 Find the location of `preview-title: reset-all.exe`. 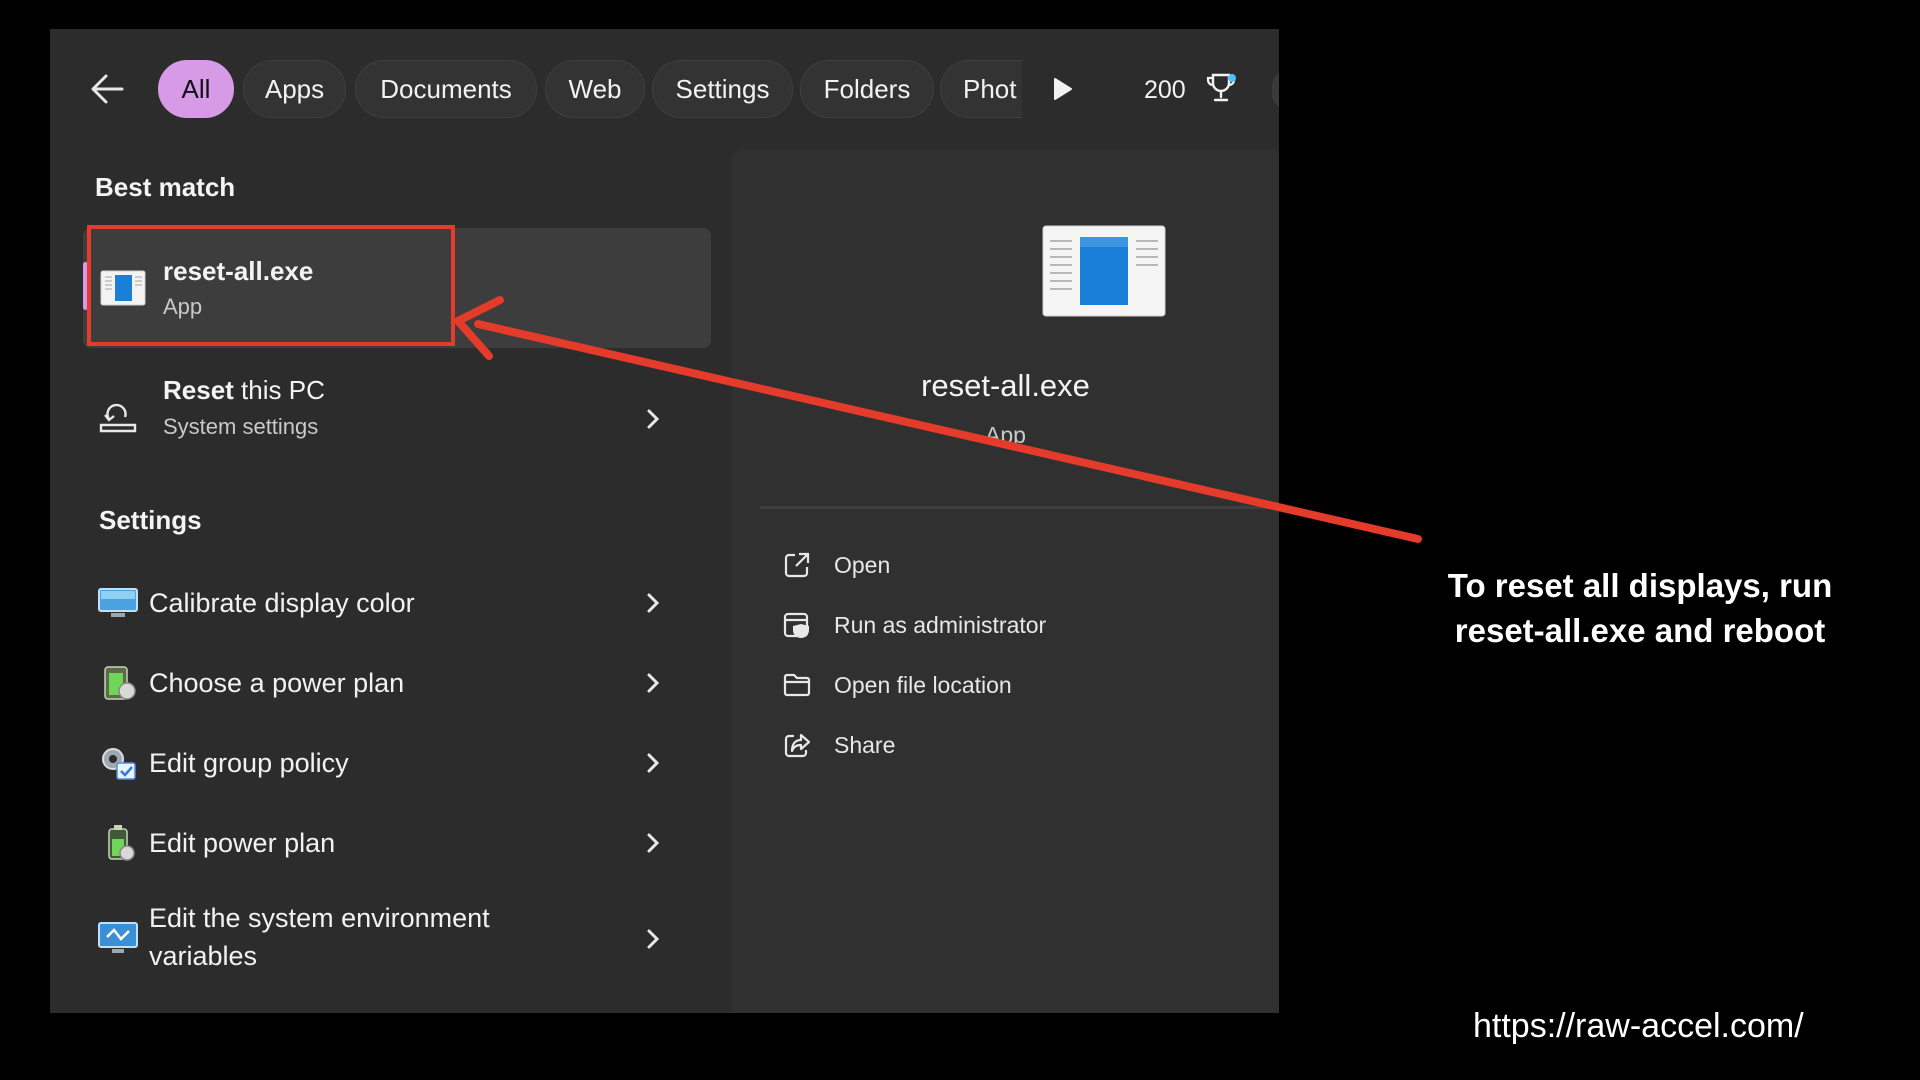

preview-title: reset-all.exe is located at coordinates (1005, 386).